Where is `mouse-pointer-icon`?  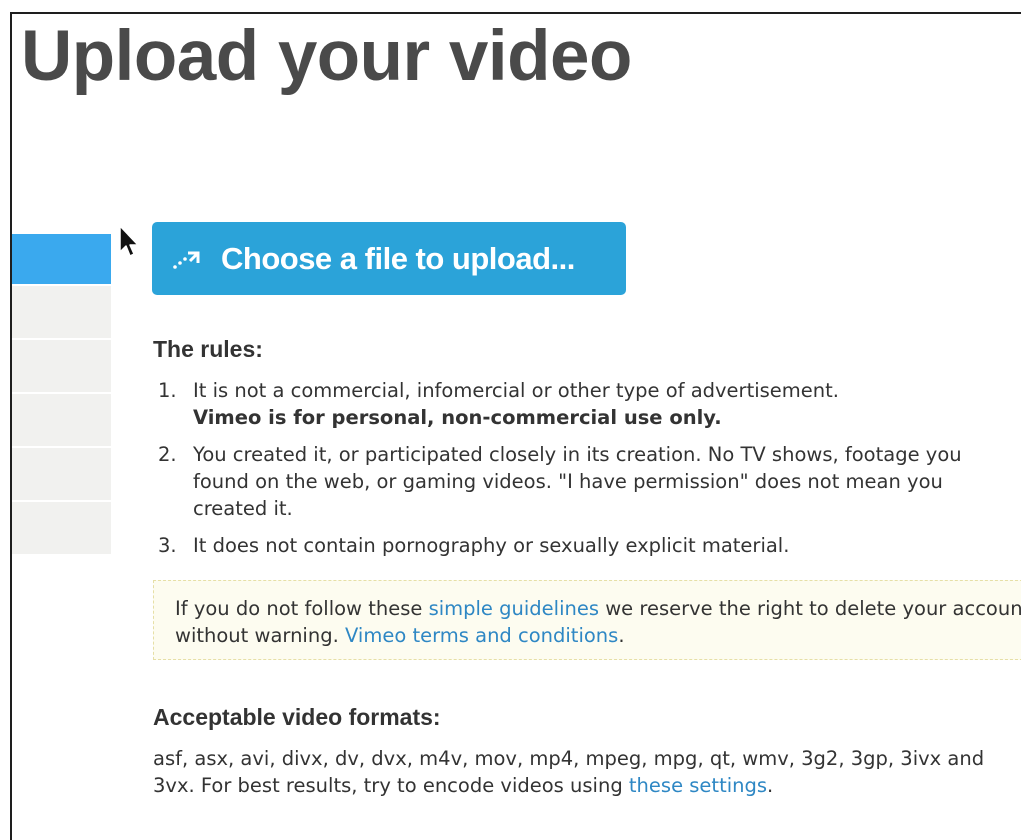
mouse-pointer-icon is located at coordinates (129, 241).